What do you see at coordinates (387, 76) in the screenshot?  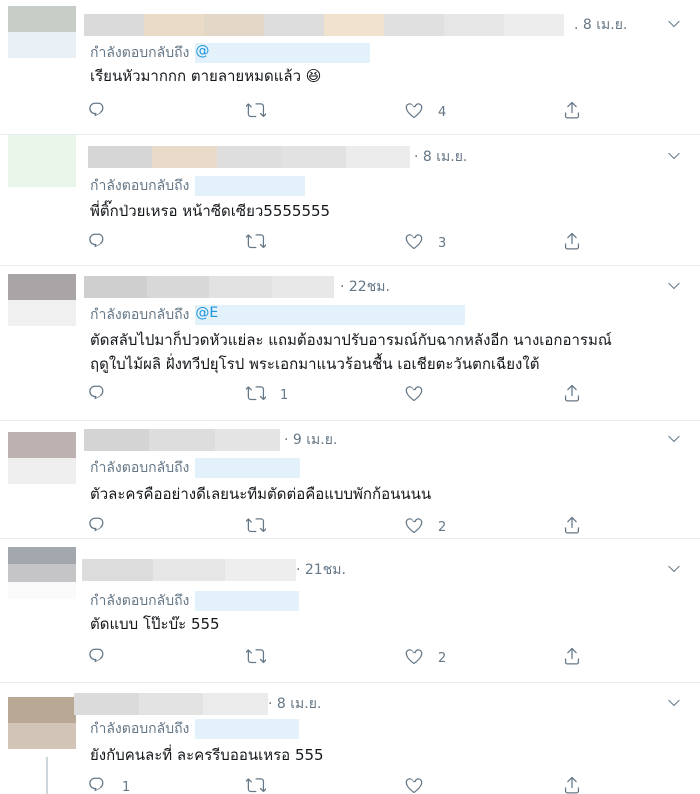 I see `tweet-text: เรียนหัวมากกก ตายลายหมดแล้ว 😆` at bounding box center [387, 76].